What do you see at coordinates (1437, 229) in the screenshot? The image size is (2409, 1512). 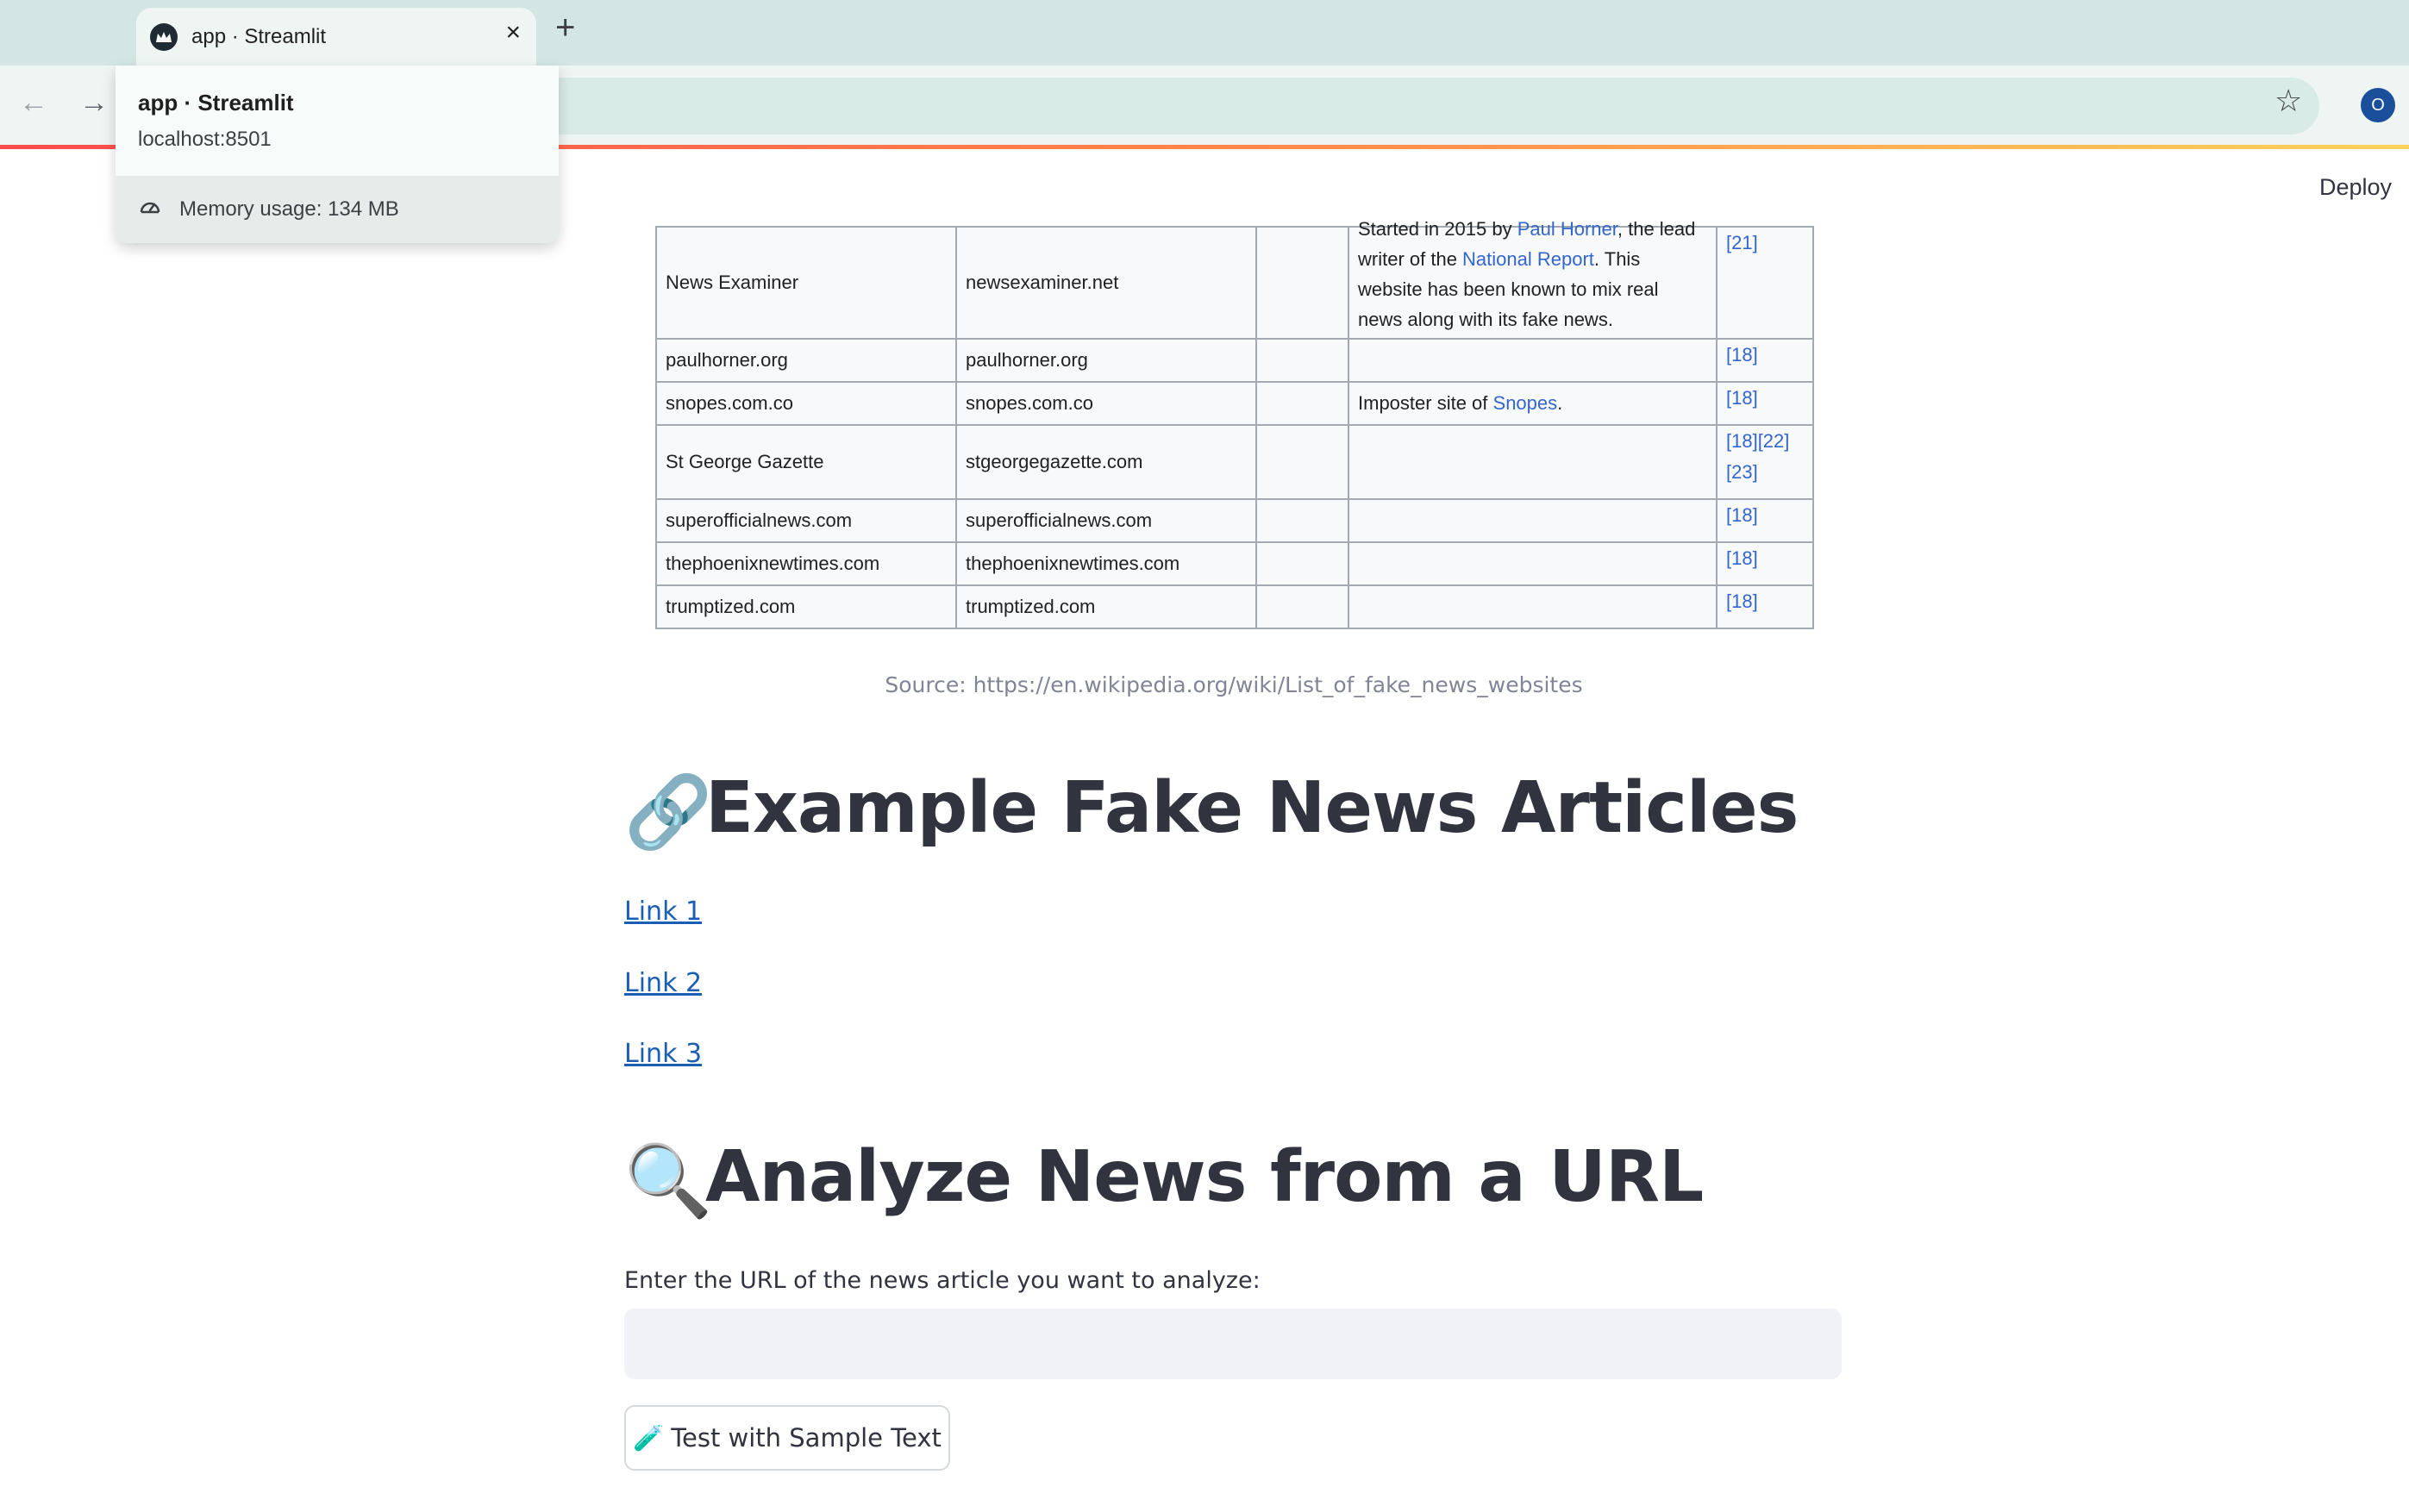 I see `description-text: Started in 2015 by` at bounding box center [1437, 229].